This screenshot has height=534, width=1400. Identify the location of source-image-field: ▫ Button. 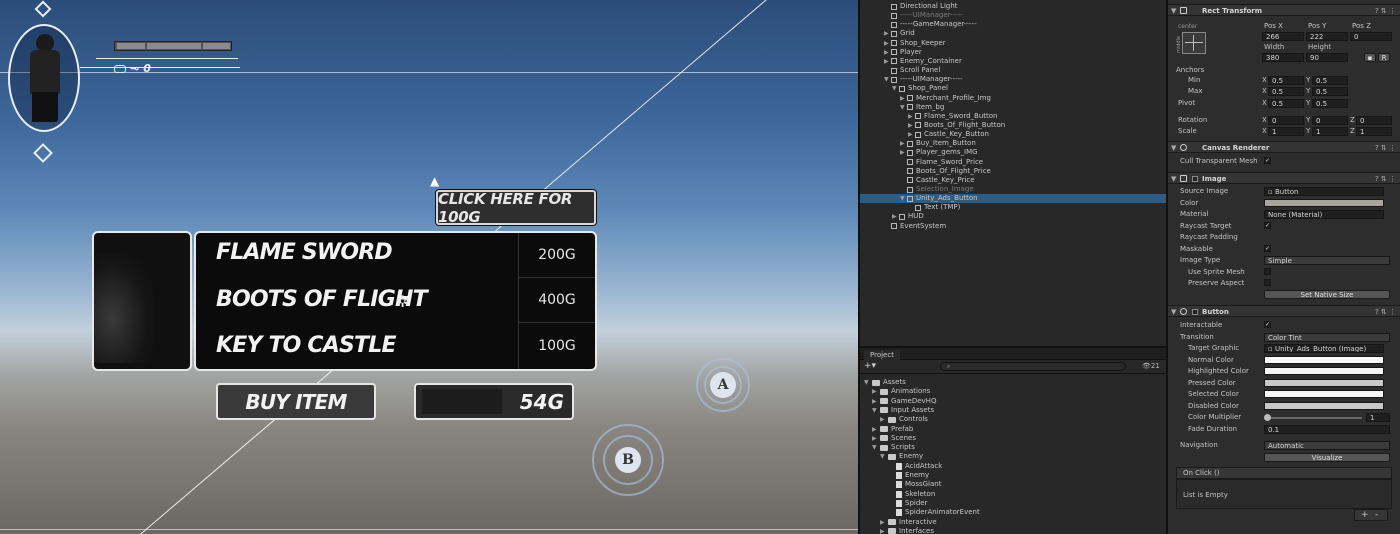
(1324, 191).